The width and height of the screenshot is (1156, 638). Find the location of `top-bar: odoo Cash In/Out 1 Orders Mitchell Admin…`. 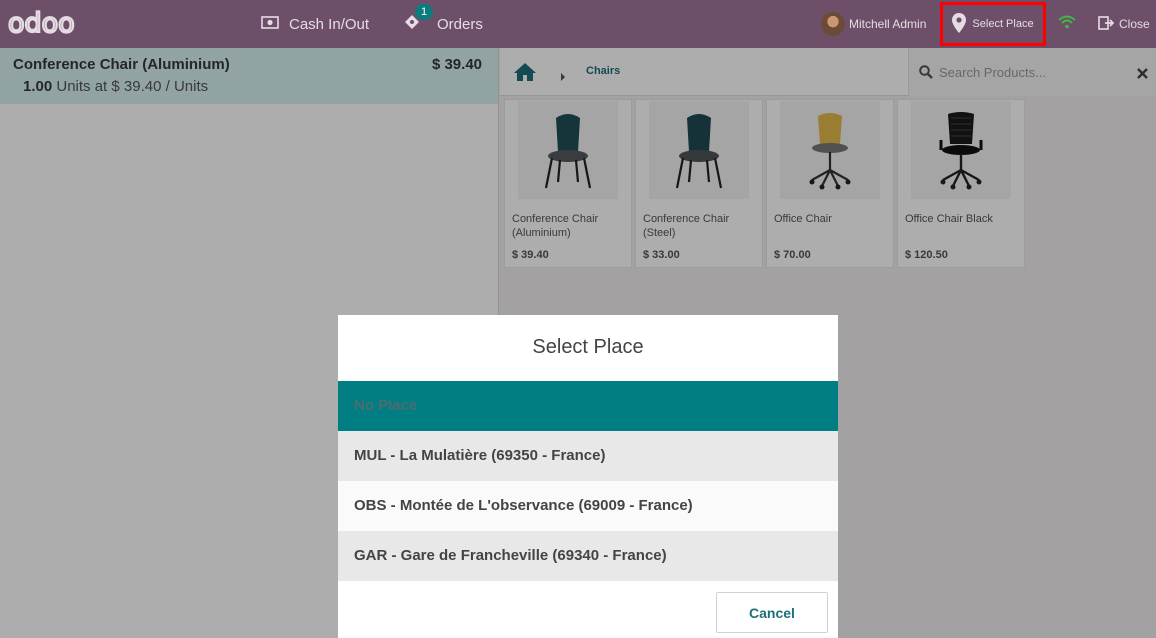

top-bar: odoo Cash In/Out 1 Orders Mitchell Admin… is located at coordinates (578, 24).